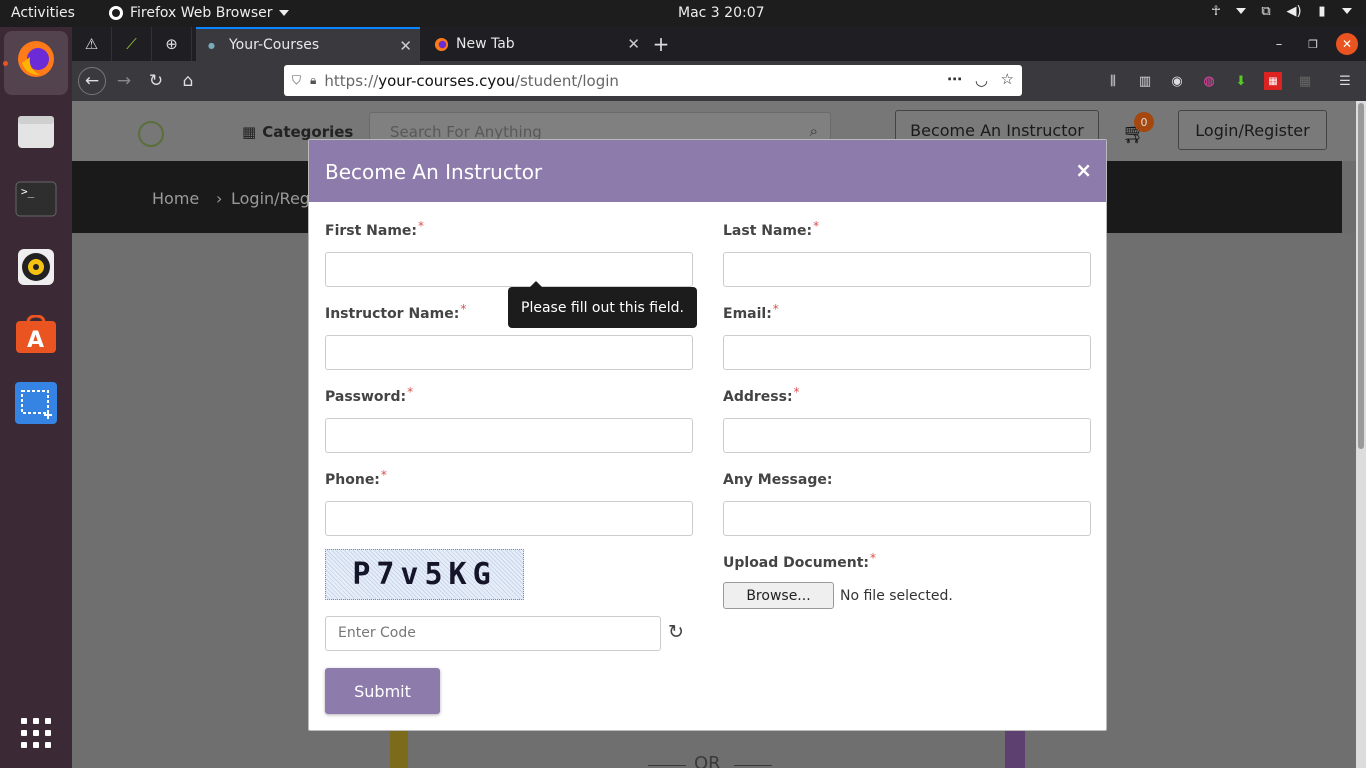  What do you see at coordinates (485, 44) in the screenshot?
I see `tab-title: New Tab` at bounding box center [485, 44].